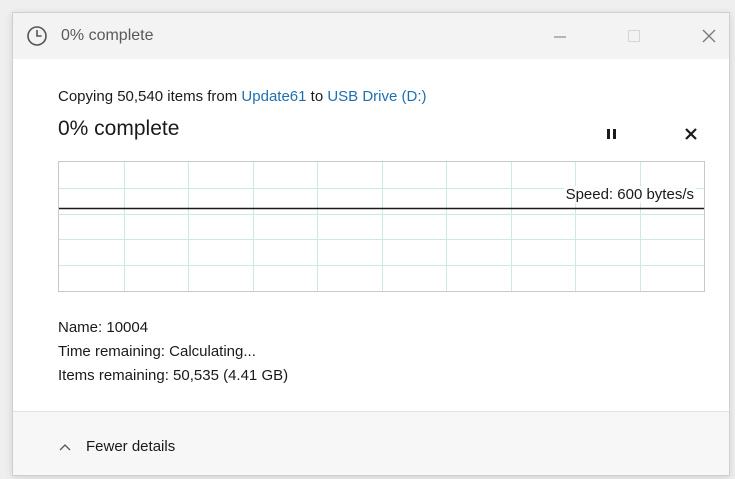 Image resolution: width=735 pixels, height=479 pixels. I want to click on current-file-name: Name: 10004, so click(103, 327).